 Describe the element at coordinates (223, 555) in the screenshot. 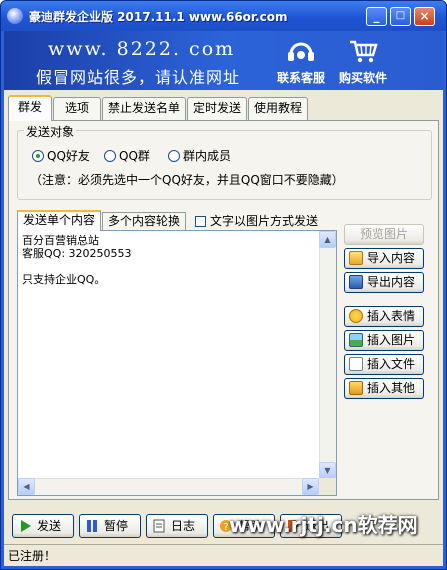

I see `status-bar: 已注册！` at that location.